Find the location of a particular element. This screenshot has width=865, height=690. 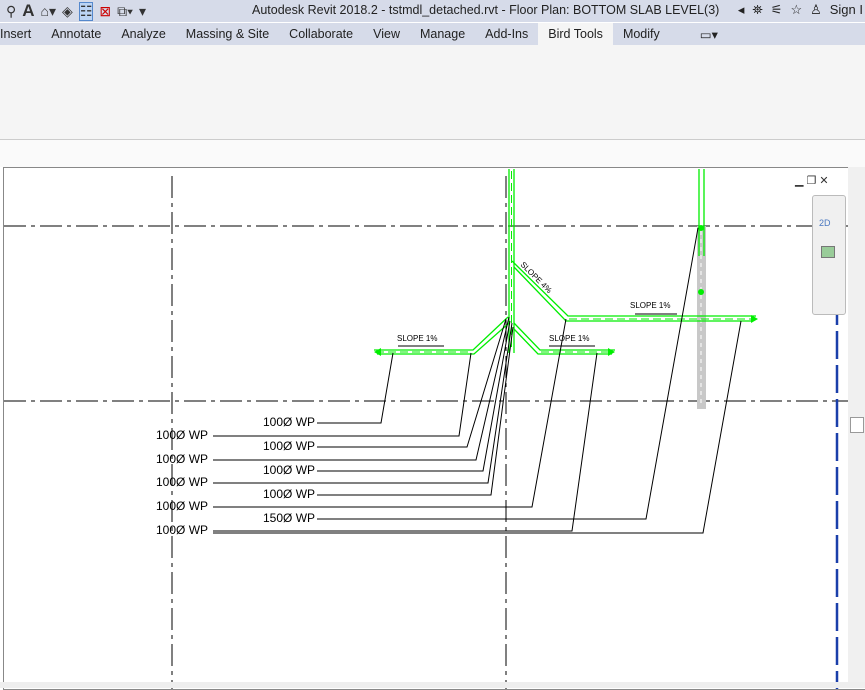

tab-insert: Insert is located at coordinates (20, 34).